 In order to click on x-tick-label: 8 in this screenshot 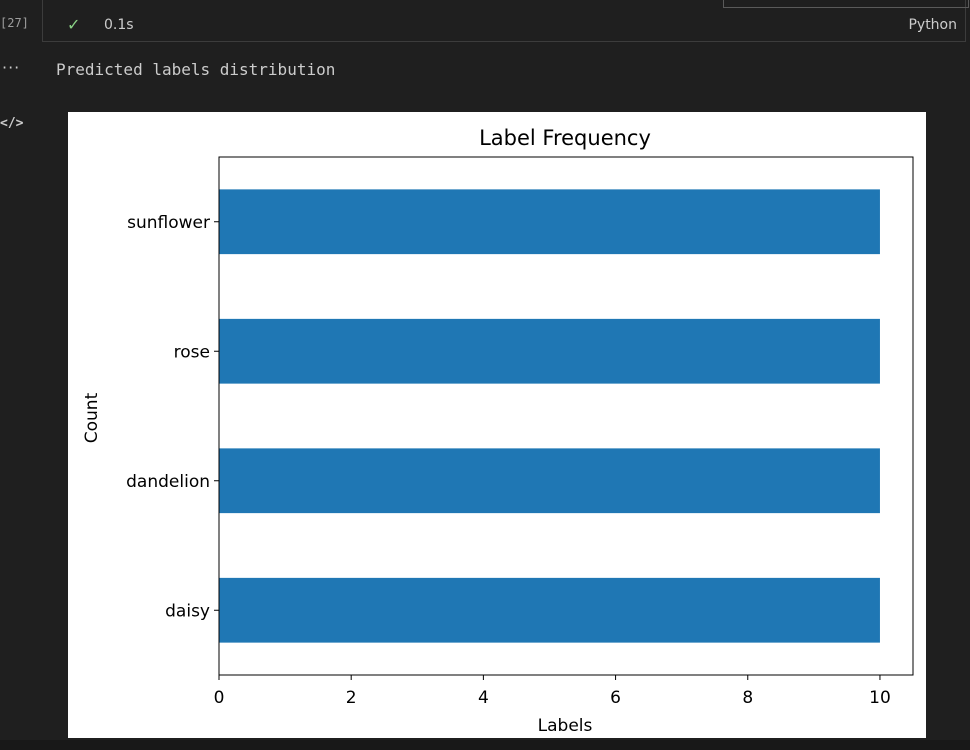, I will do `click(747, 698)`.